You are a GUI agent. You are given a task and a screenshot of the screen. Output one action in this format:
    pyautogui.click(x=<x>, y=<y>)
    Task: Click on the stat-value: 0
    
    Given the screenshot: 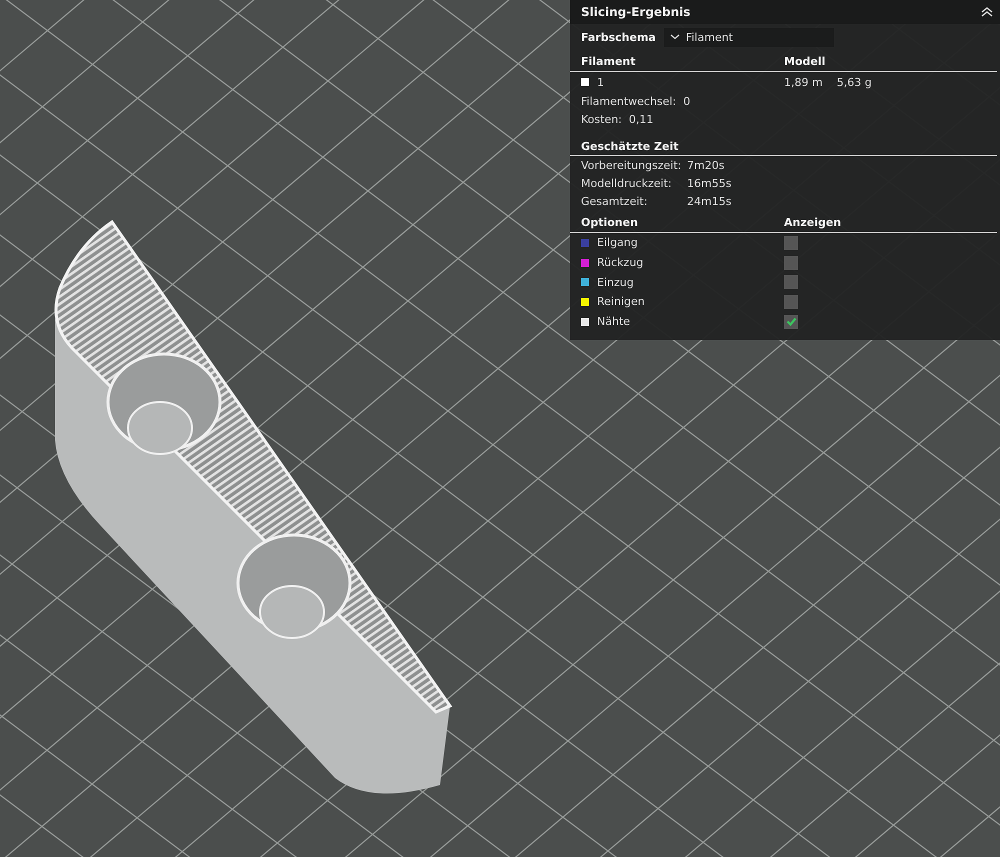 What is the action you would take?
    pyautogui.click(x=686, y=101)
    